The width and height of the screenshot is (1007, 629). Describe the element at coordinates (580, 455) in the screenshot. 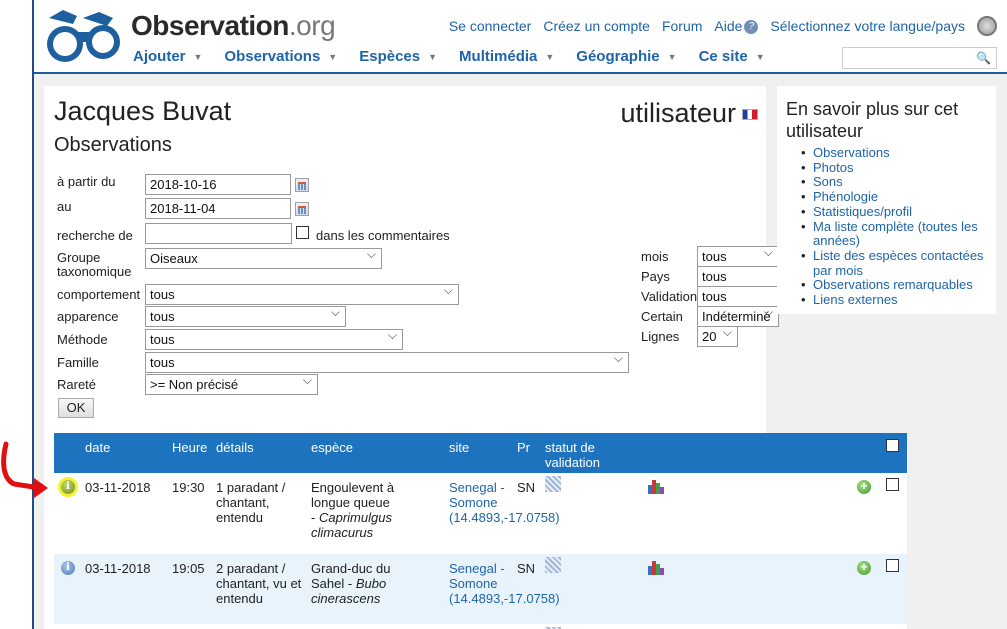

I see `col-validation-status: statut de validation` at that location.